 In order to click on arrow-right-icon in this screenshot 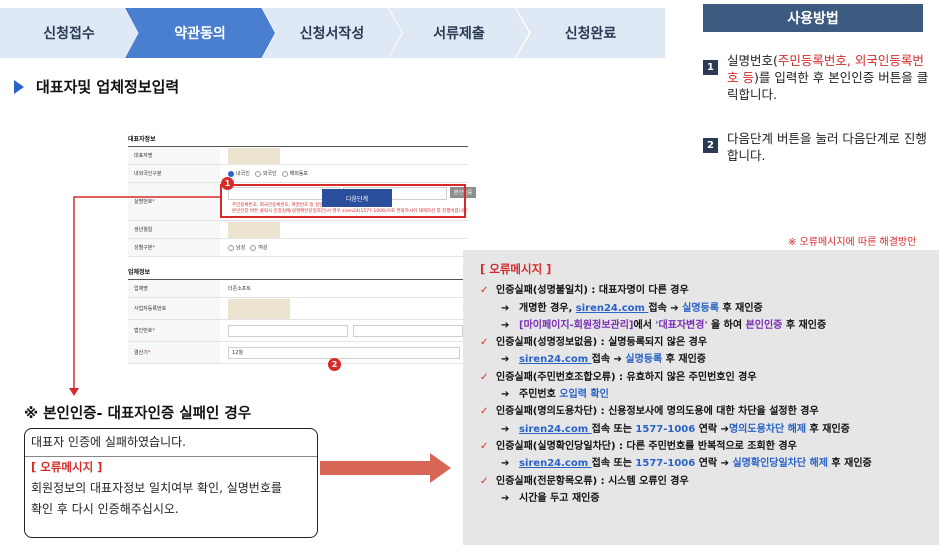, I will do `click(385, 468)`.